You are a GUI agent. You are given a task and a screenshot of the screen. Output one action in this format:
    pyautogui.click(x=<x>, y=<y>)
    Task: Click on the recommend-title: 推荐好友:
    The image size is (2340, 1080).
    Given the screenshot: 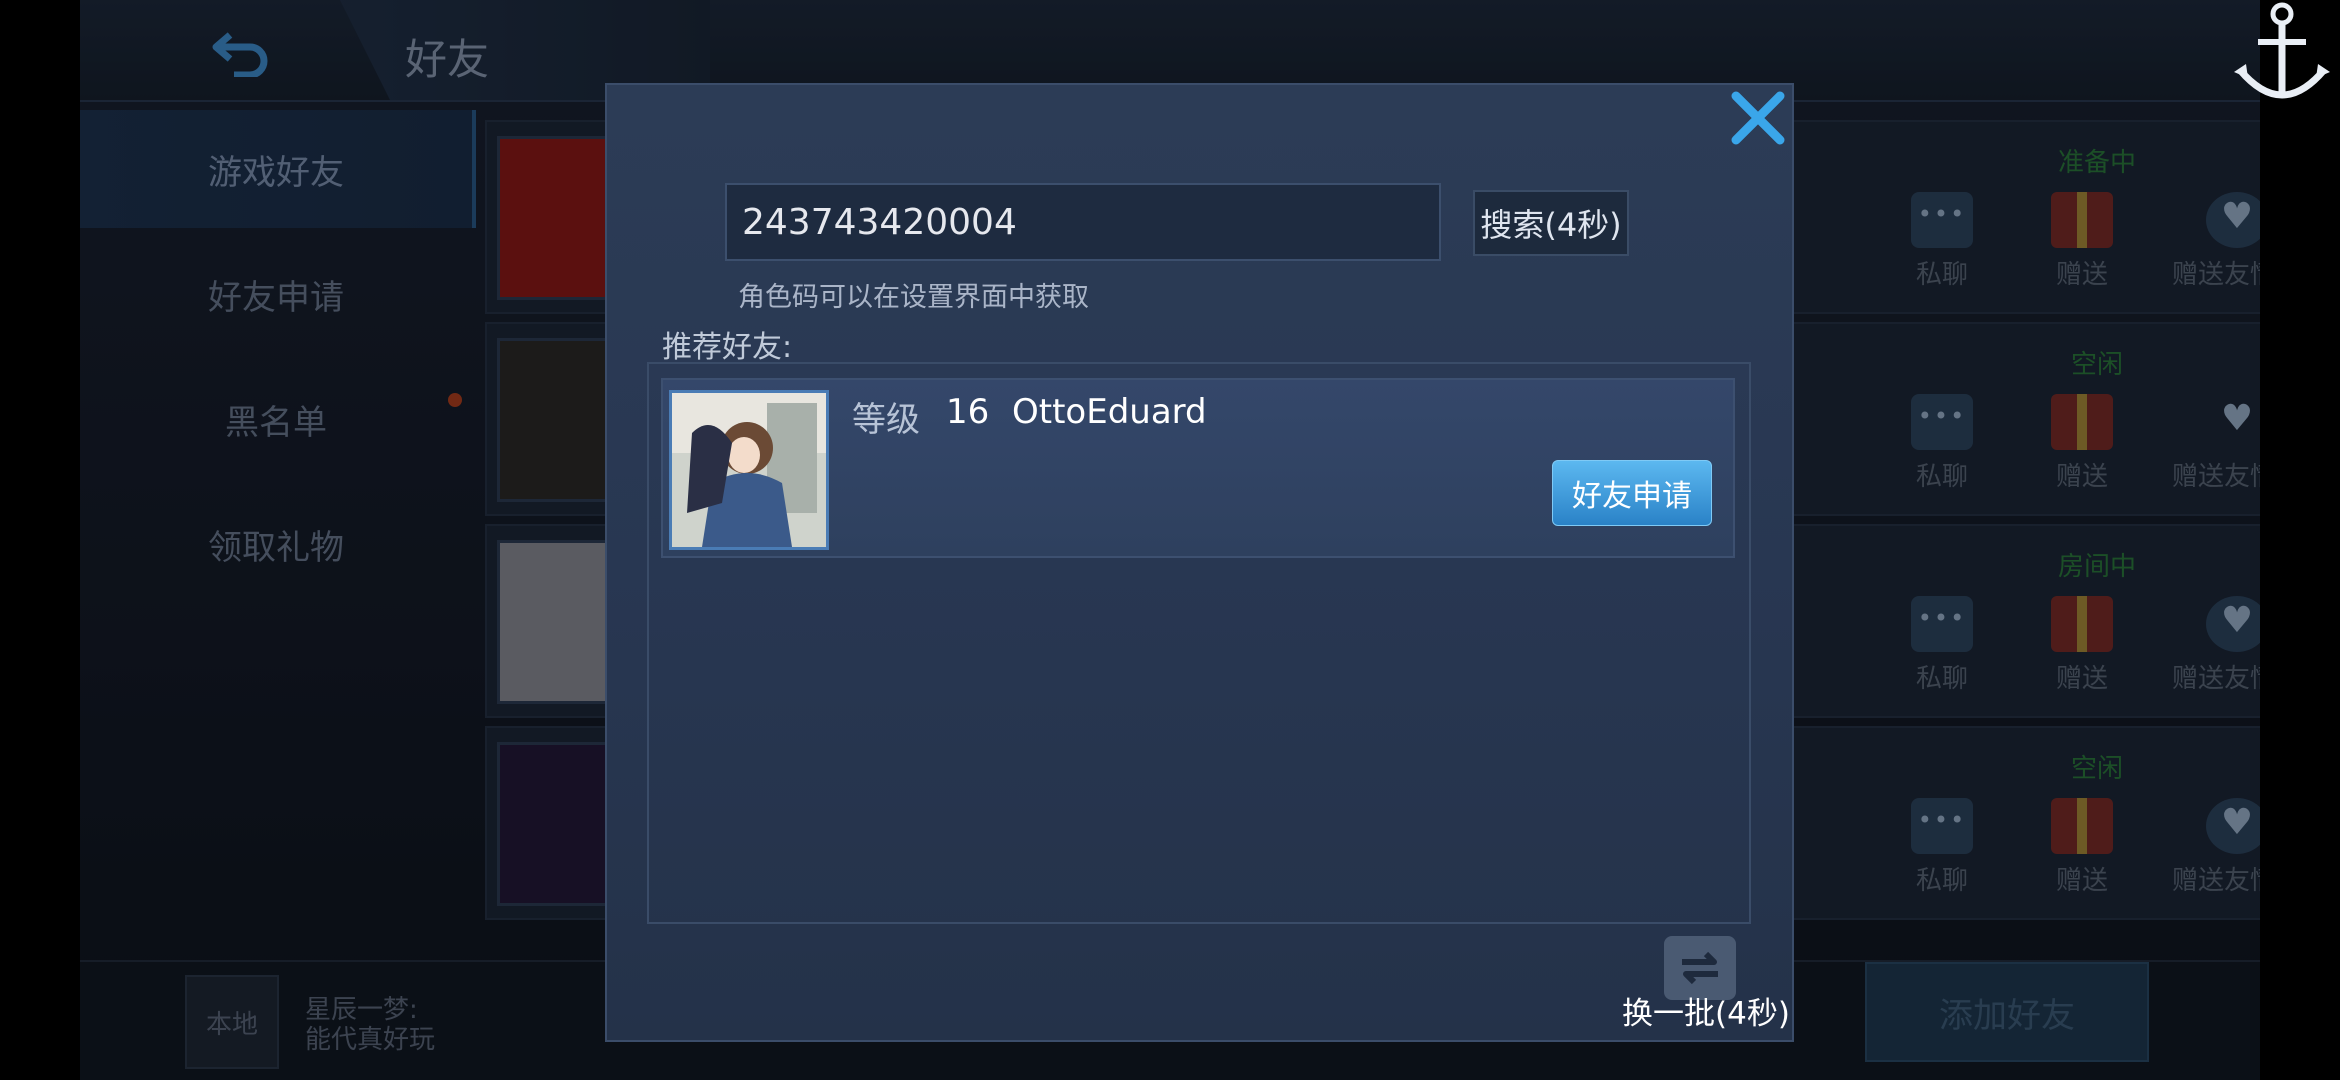 What is the action you would take?
    pyautogui.click(x=727, y=347)
    